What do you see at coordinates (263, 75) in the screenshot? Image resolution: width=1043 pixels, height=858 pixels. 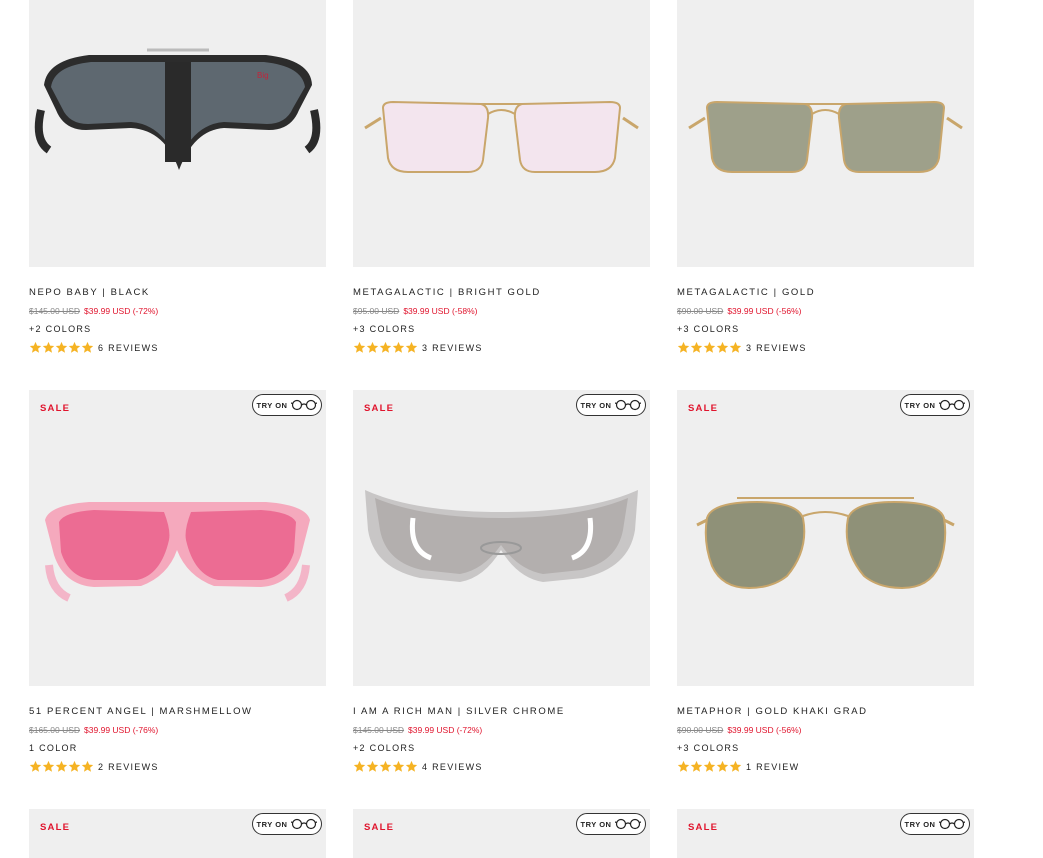 I see `svg-text: Big` at bounding box center [263, 75].